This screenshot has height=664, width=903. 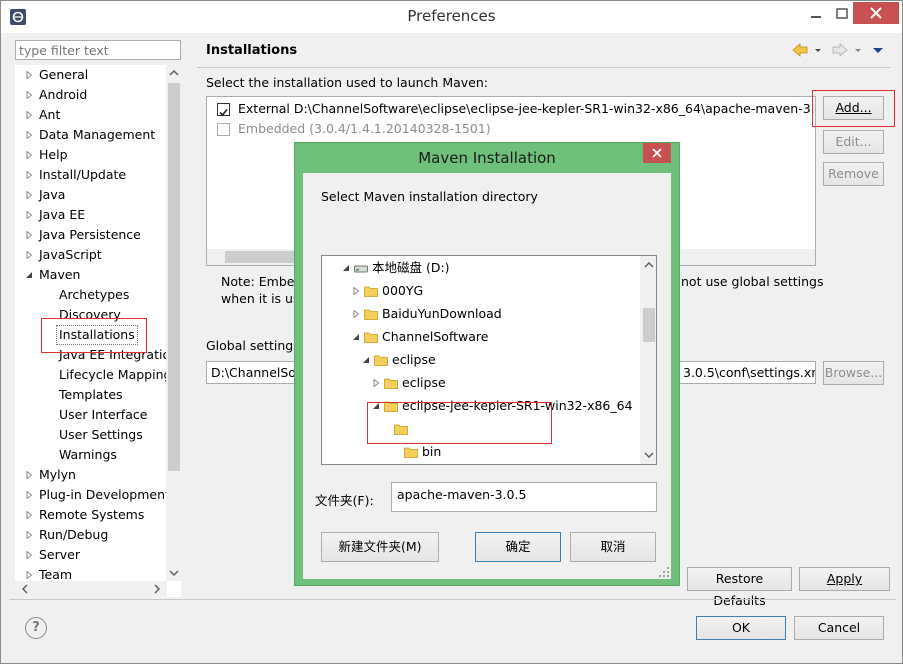 I want to click on tree-horizontal-scrollbar, so click(x=91, y=589).